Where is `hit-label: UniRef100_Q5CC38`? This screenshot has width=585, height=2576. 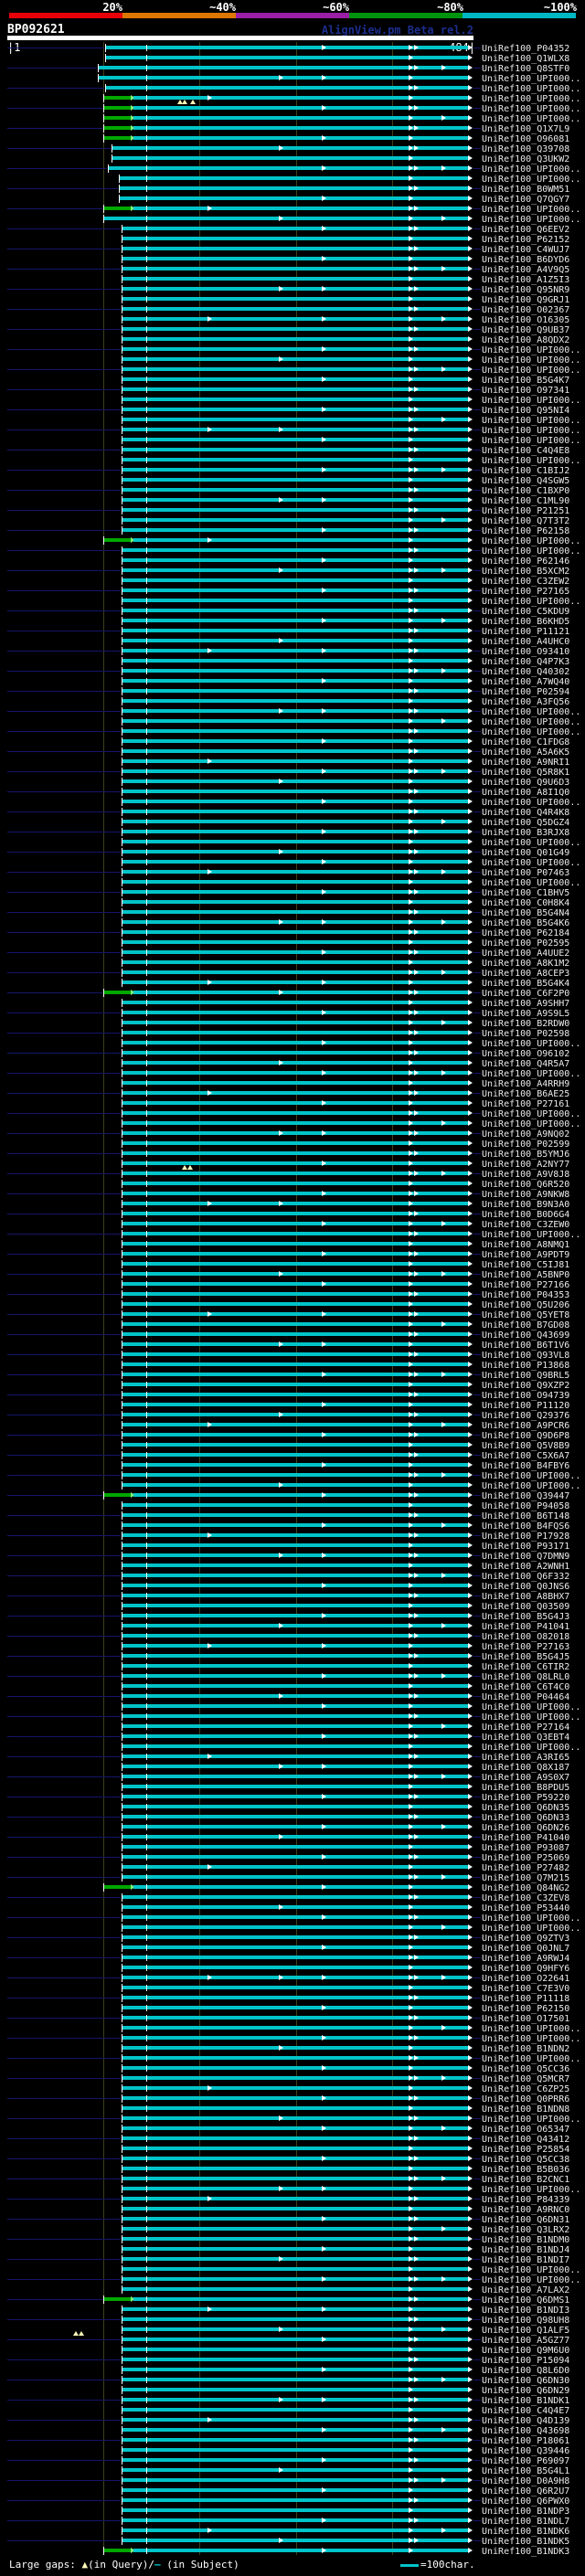
hit-label: UniRef100_Q5CC38 is located at coordinates (525, 2160).